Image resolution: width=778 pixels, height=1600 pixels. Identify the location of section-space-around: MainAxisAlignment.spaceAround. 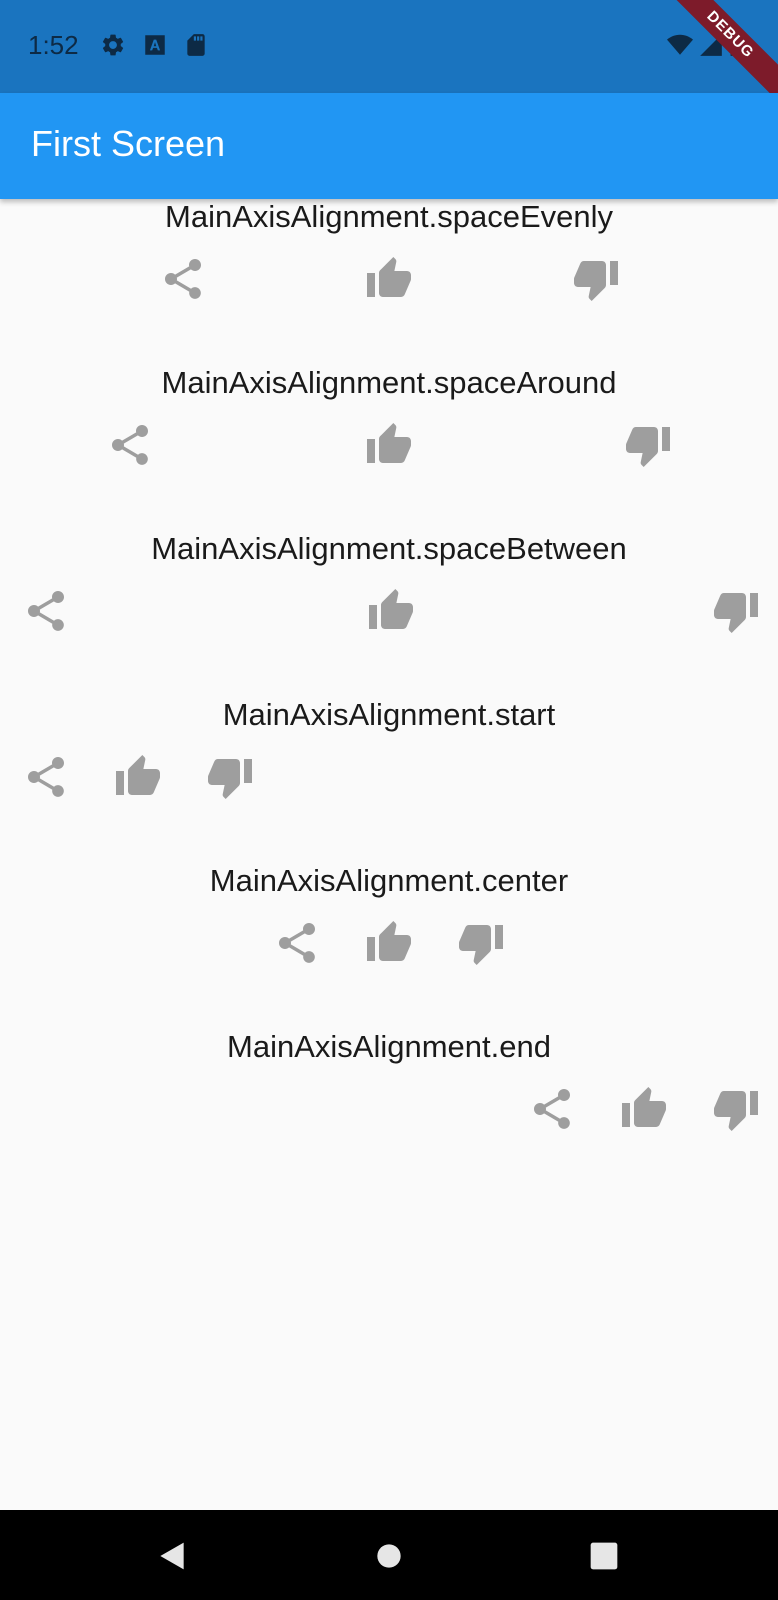
(389, 450).